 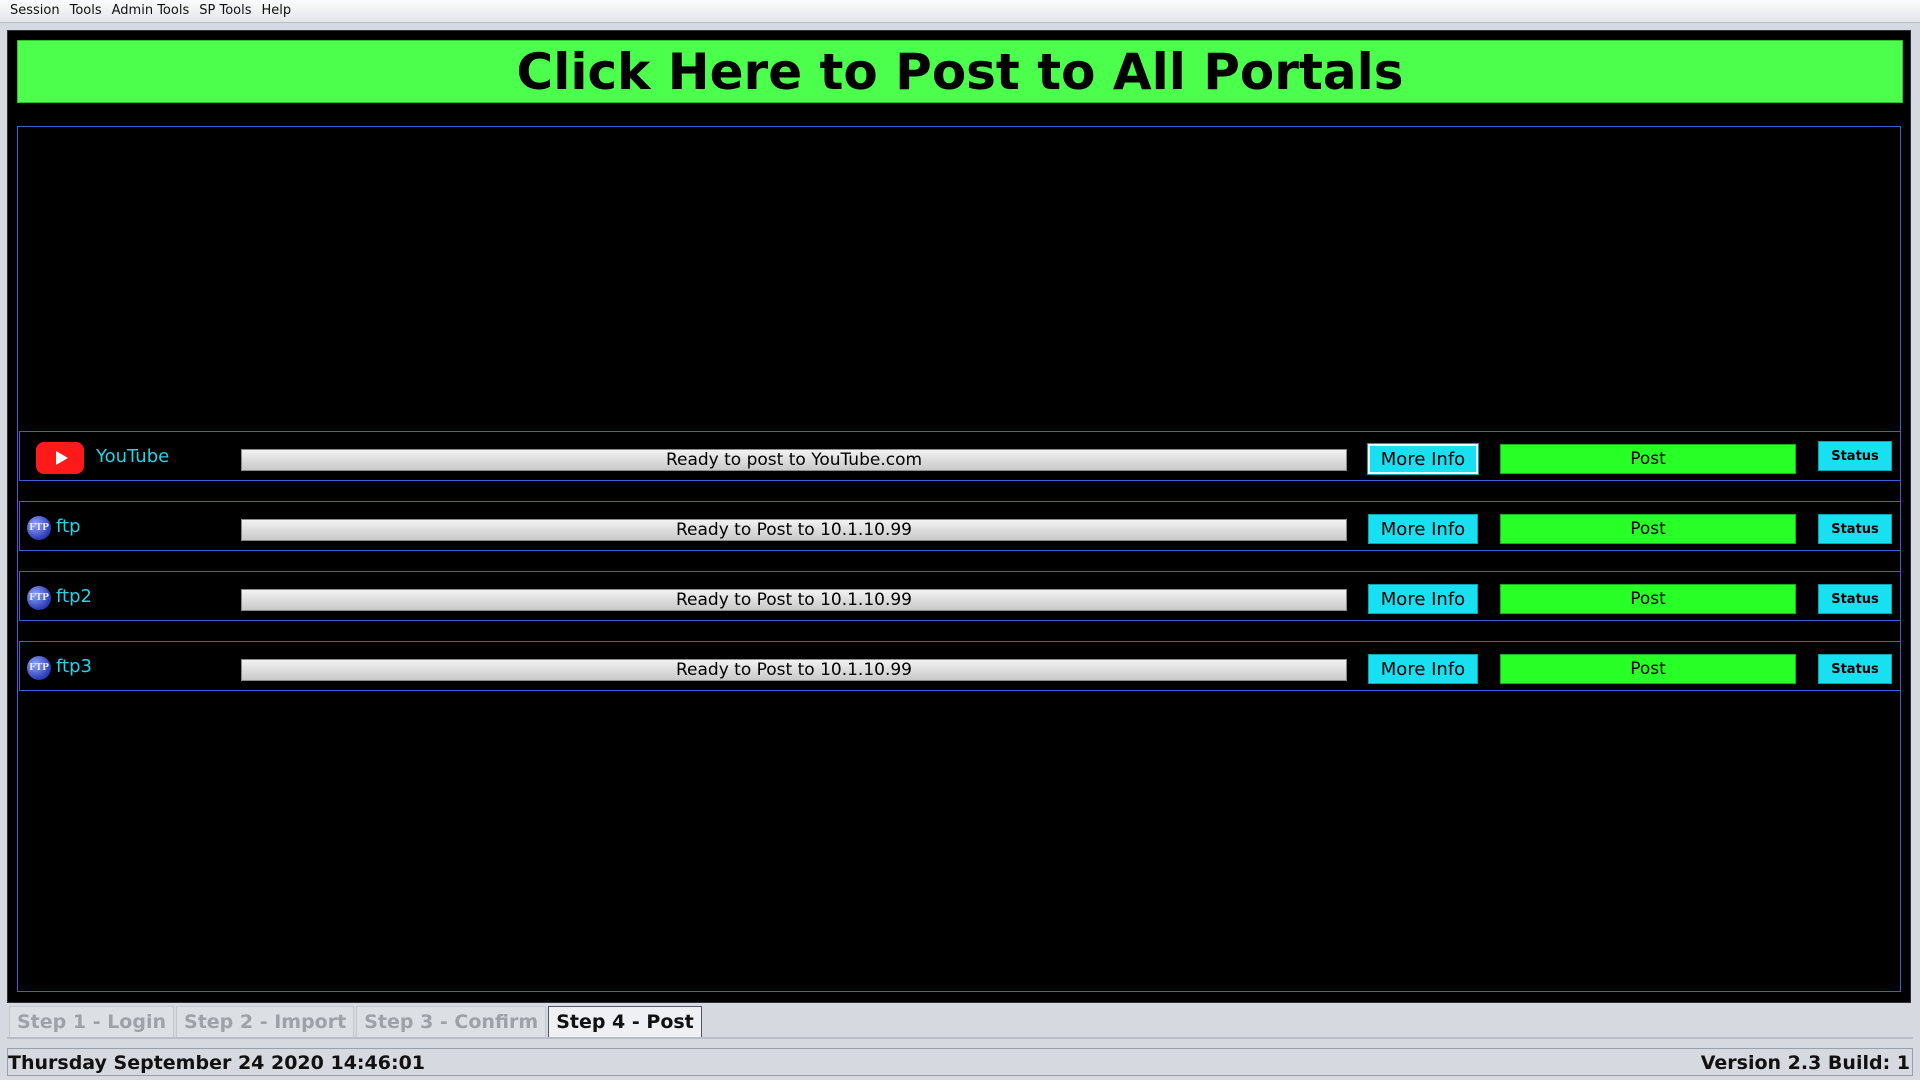 What do you see at coordinates (276, 11) in the screenshot?
I see `menu-help: Help` at bounding box center [276, 11].